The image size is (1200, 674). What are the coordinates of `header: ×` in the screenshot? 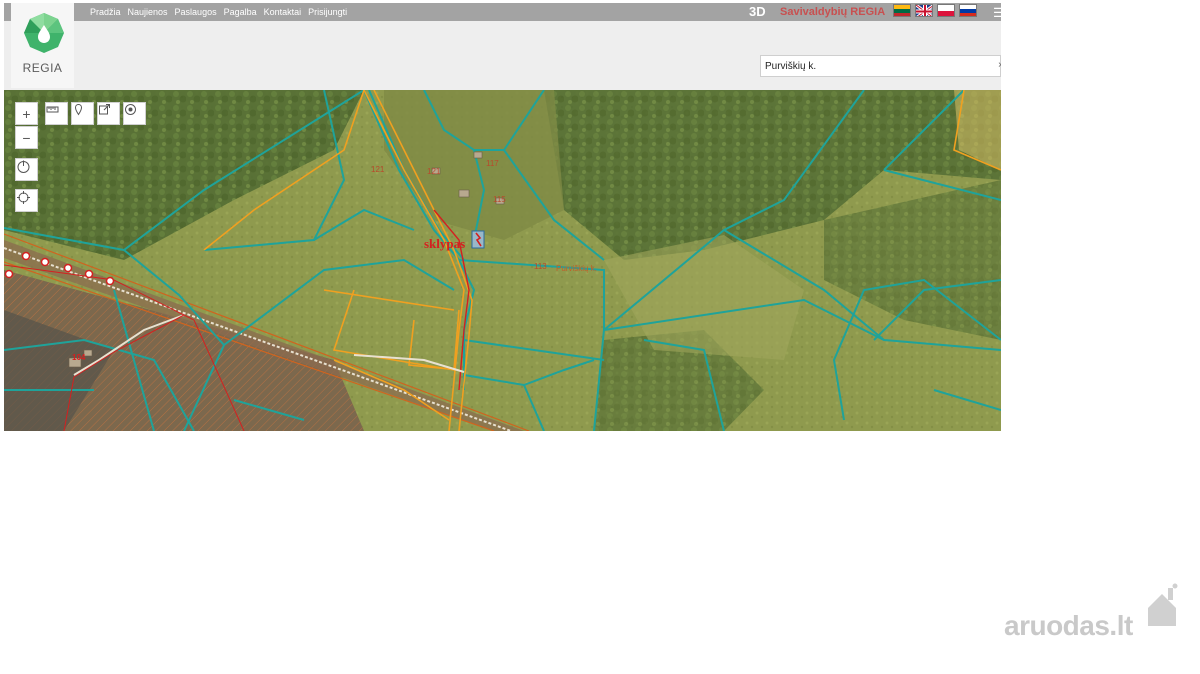 It's located at (502, 55).